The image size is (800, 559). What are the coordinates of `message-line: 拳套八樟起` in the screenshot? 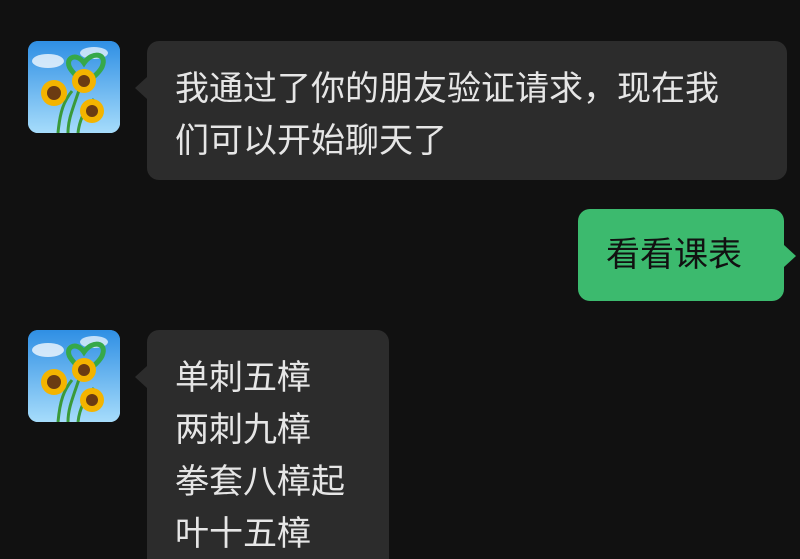 It's located at (260, 482).